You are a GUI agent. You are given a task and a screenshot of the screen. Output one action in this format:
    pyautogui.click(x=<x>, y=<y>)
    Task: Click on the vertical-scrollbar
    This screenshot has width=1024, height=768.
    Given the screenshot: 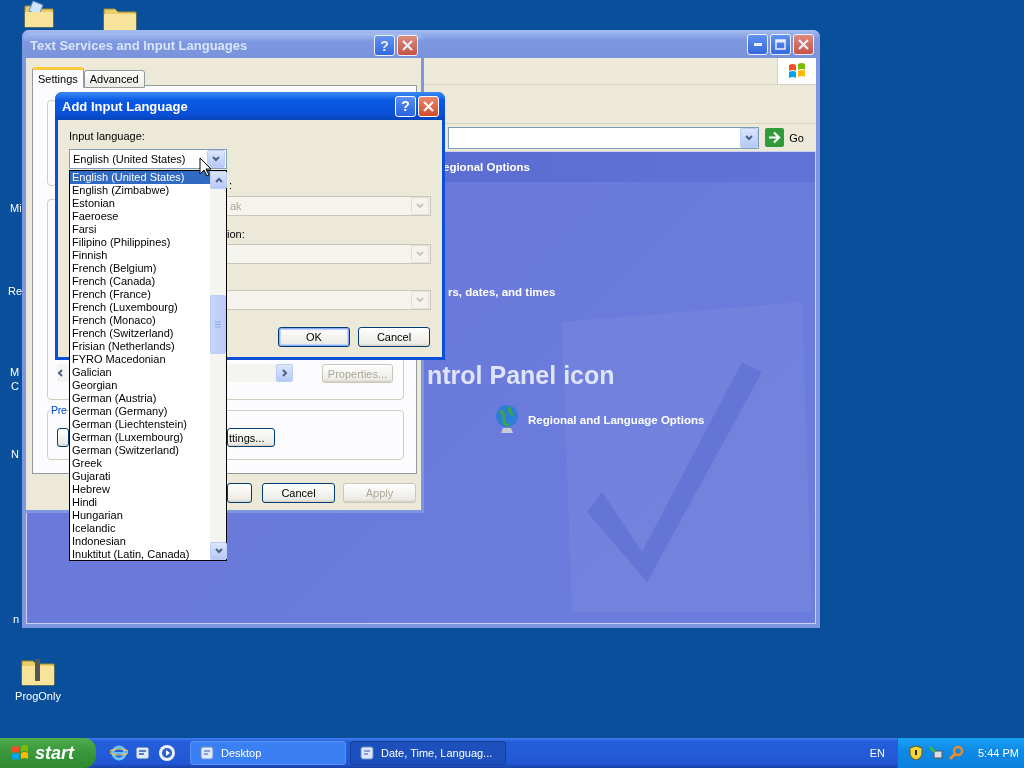 What is the action you would take?
    pyautogui.click(x=218, y=365)
    